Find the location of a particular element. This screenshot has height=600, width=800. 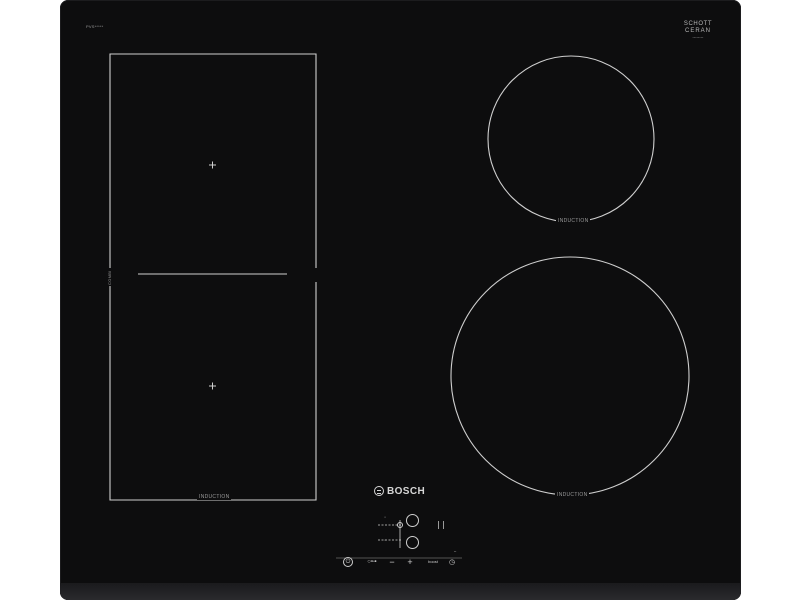

zone-select-upper-button is located at coordinates (412, 520).